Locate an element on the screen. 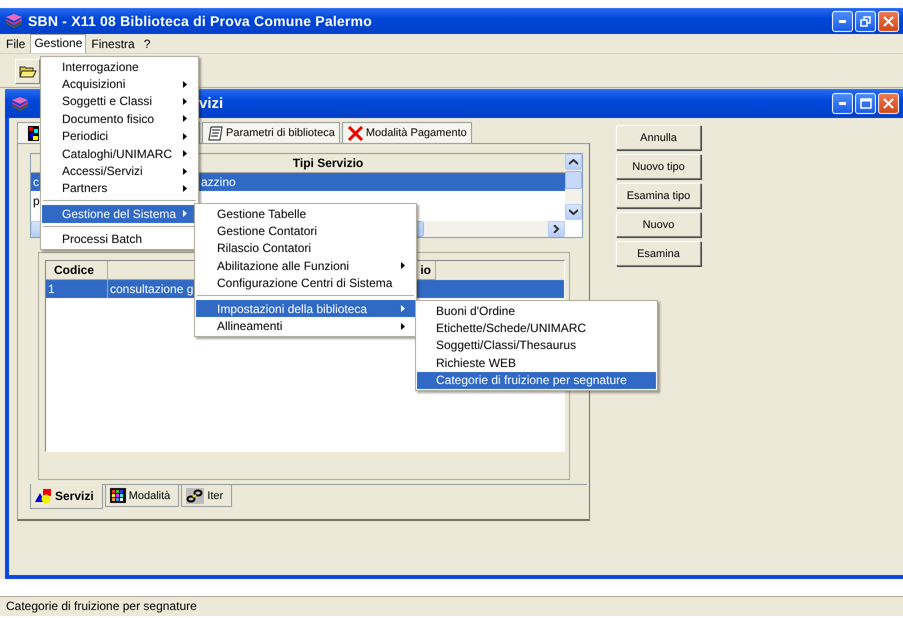 The image size is (903, 618). column-header: Tipi Servizio is located at coordinates (328, 163).